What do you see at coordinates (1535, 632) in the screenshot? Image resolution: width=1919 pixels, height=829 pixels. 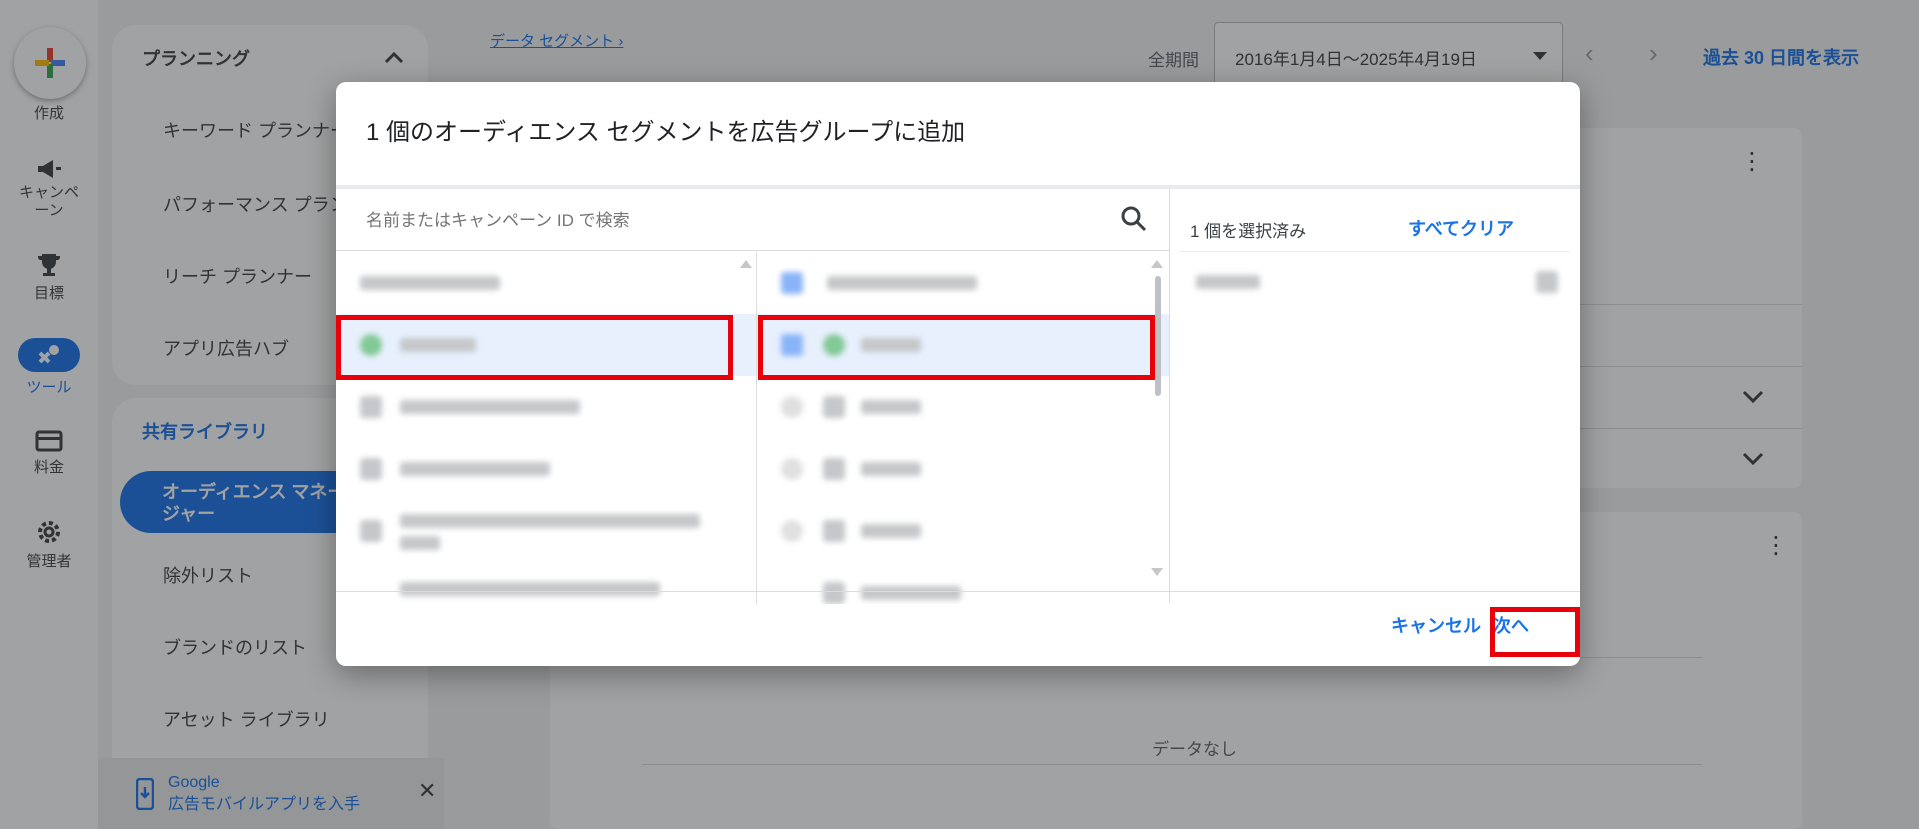 I see `highlight-box-next-button` at bounding box center [1535, 632].